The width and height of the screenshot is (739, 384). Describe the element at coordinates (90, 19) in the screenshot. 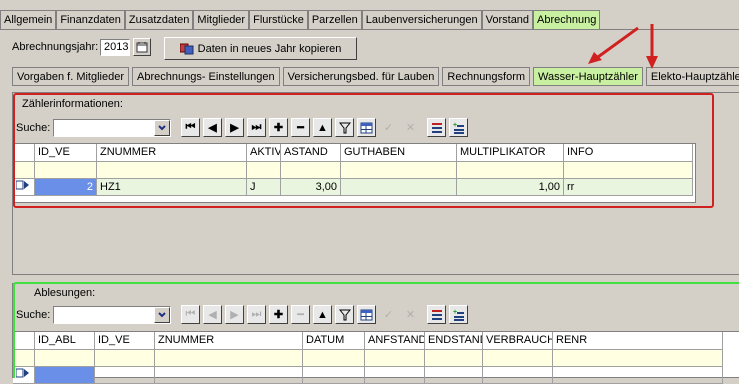

I see `tab-finanzdaten: Finanzdaten` at that location.